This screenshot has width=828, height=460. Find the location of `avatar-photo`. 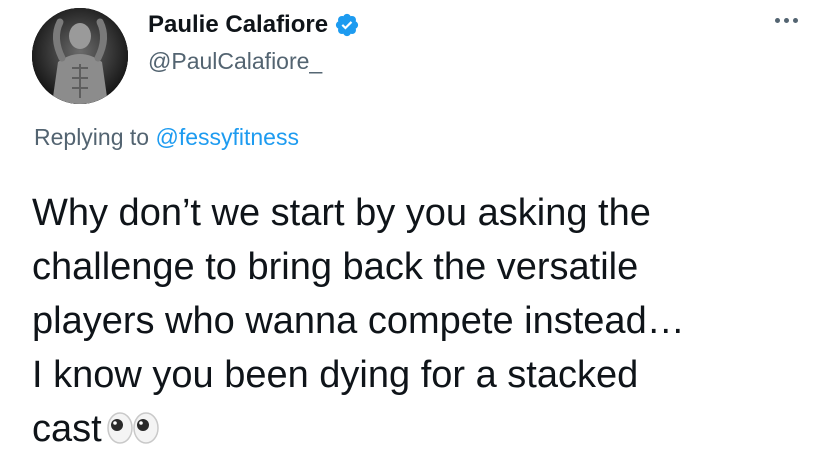

avatar-photo is located at coordinates (80, 56).